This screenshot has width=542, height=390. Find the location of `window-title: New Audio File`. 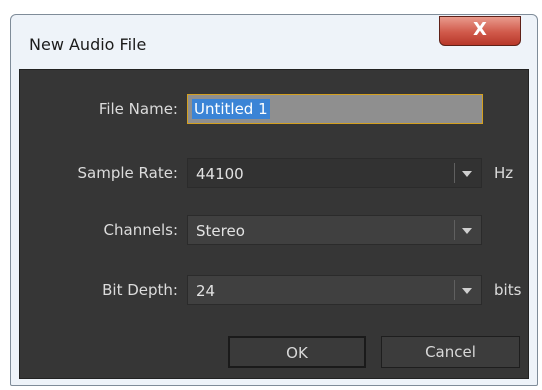

window-title: New Audio File is located at coordinates (88, 44).